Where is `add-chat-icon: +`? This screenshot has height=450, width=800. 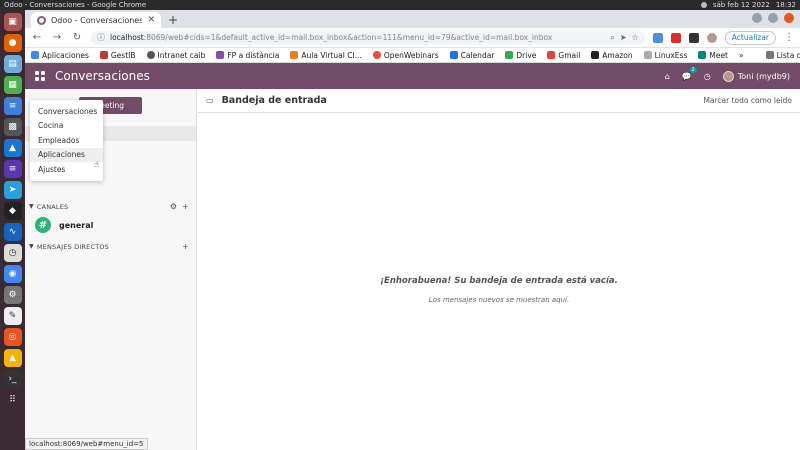 add-chat-icon: + is located at coordinates (185, 246).